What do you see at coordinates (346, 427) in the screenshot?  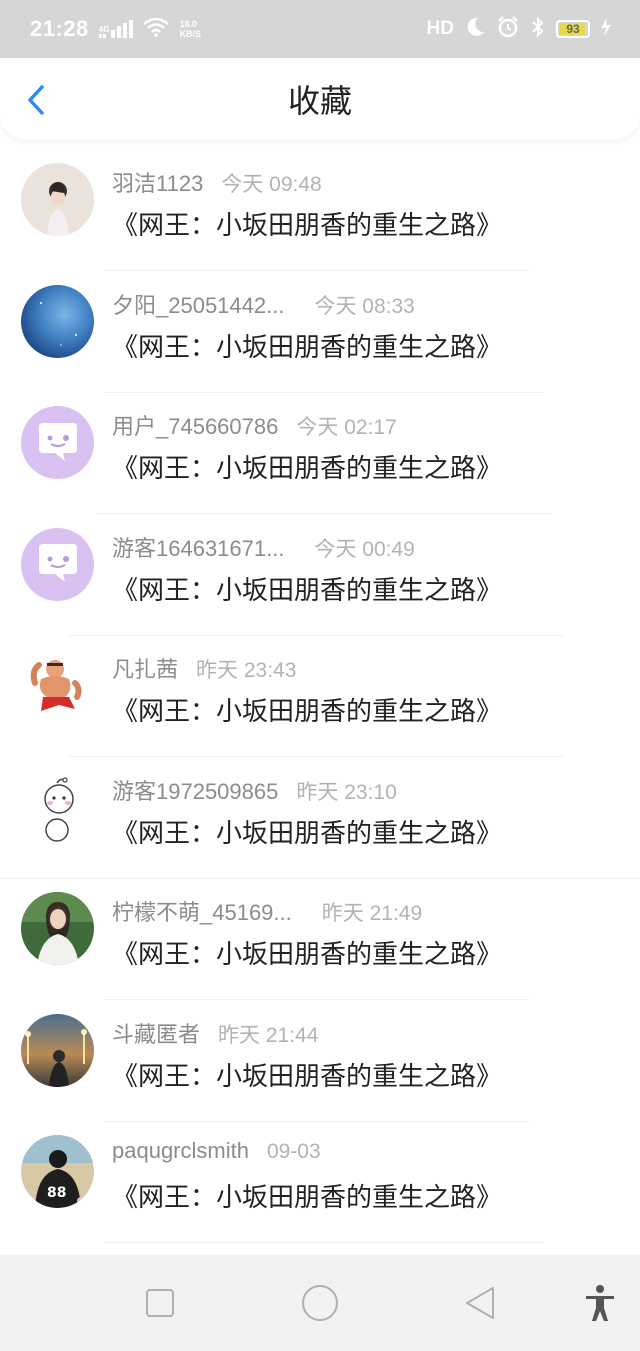 I see `timestamp: 今天 02:17` at bounding box center [346, 427].